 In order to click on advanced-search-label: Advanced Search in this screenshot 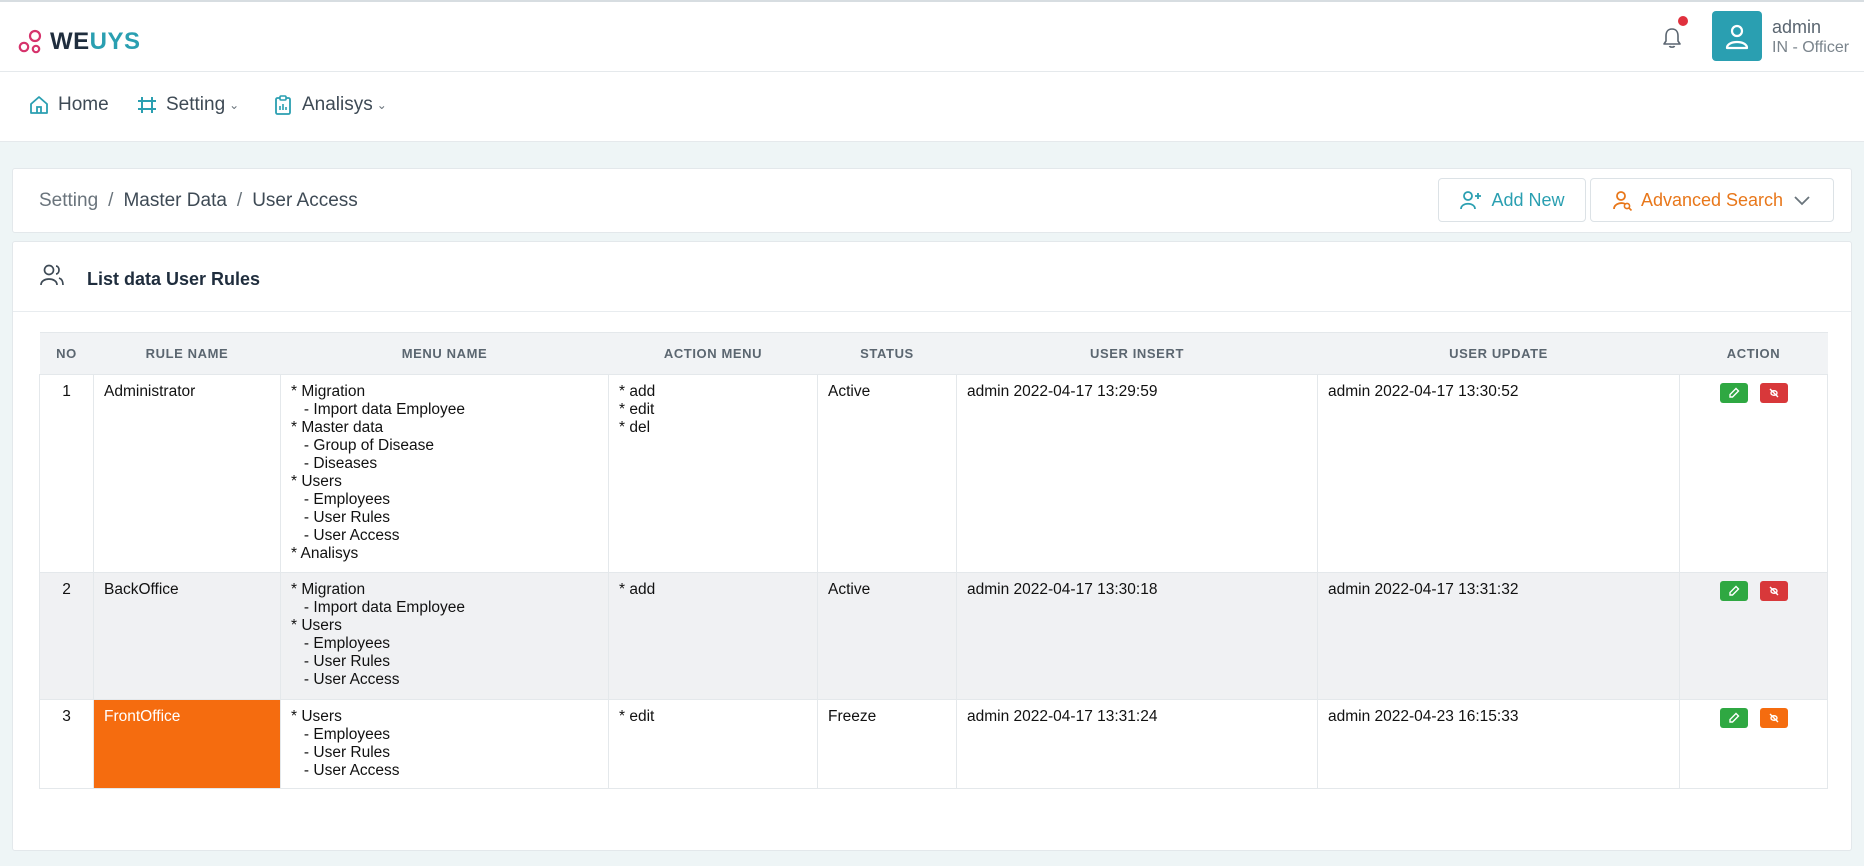, I will do `click(1712, 199)`.